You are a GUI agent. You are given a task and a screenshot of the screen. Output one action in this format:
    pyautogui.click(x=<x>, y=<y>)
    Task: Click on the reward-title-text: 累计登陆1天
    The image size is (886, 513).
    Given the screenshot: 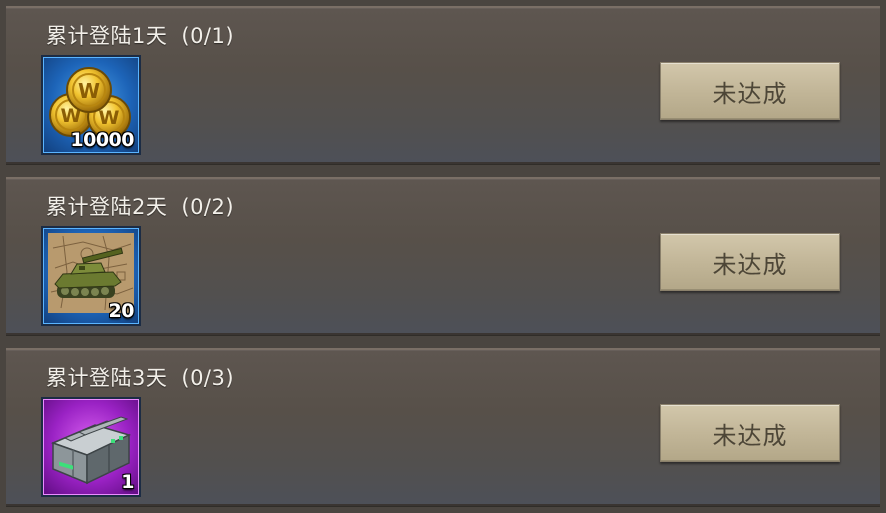 What is the action you would take?
    pyautogui.click(x=107, y=36)
    